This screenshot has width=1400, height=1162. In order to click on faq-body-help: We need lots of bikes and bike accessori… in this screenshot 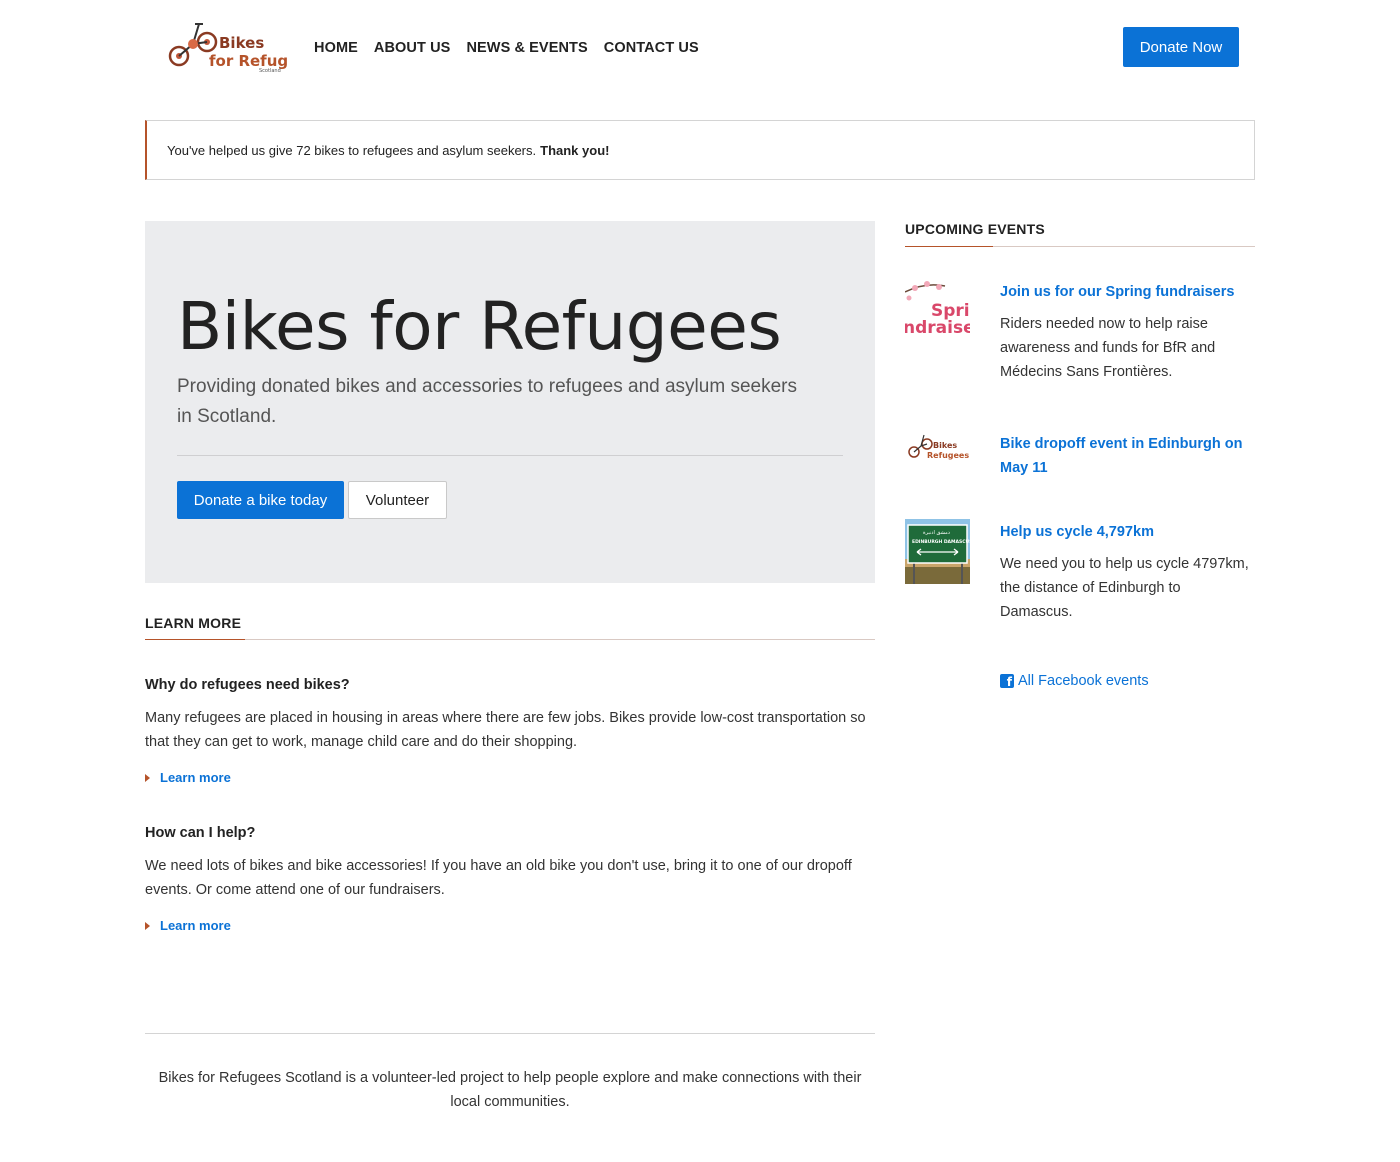, I will do `click(498, 878)`.